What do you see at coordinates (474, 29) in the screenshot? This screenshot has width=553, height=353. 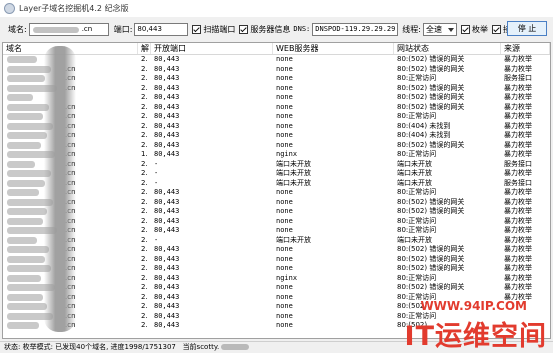 I see `enum-checkbox: 枚举` at bounding box center [474, 29].